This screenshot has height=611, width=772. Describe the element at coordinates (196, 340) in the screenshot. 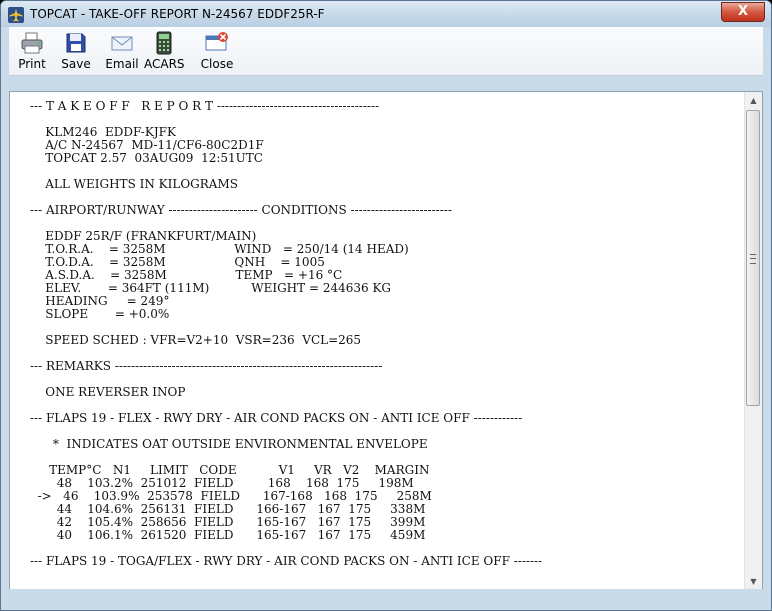

I see `report-line: SPEED SCHED : VFR=V2+10 VSR=236 VCL=265` at that location.